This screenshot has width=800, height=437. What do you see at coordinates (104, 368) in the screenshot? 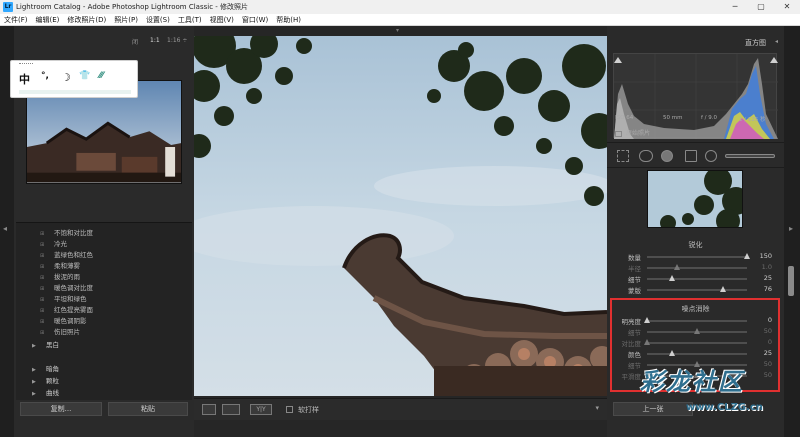
I see `preset-group-vignette: ▶ 暗角` at bounding box center [104, 368].